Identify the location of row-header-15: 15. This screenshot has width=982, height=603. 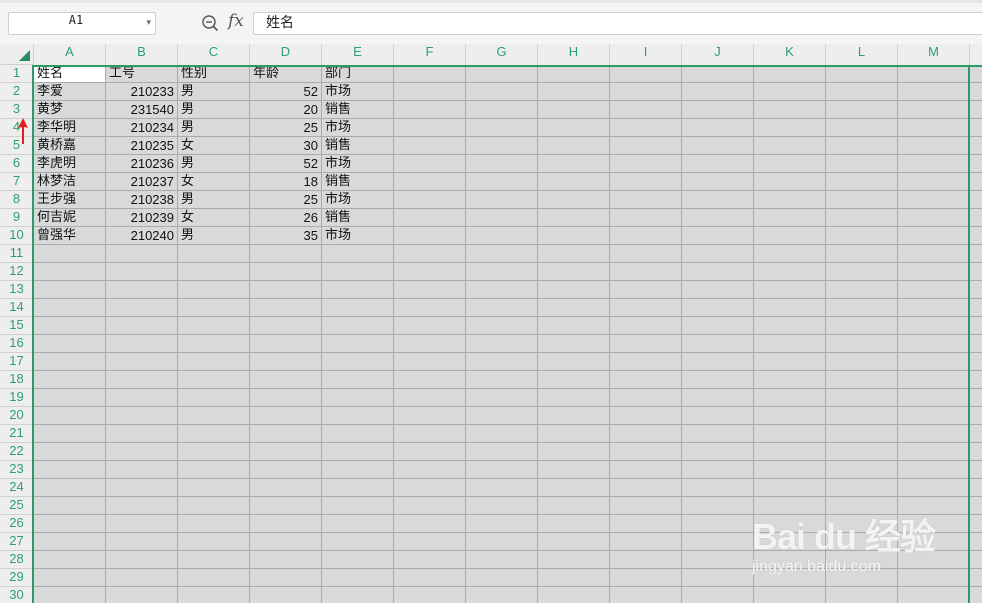
(16, 326).